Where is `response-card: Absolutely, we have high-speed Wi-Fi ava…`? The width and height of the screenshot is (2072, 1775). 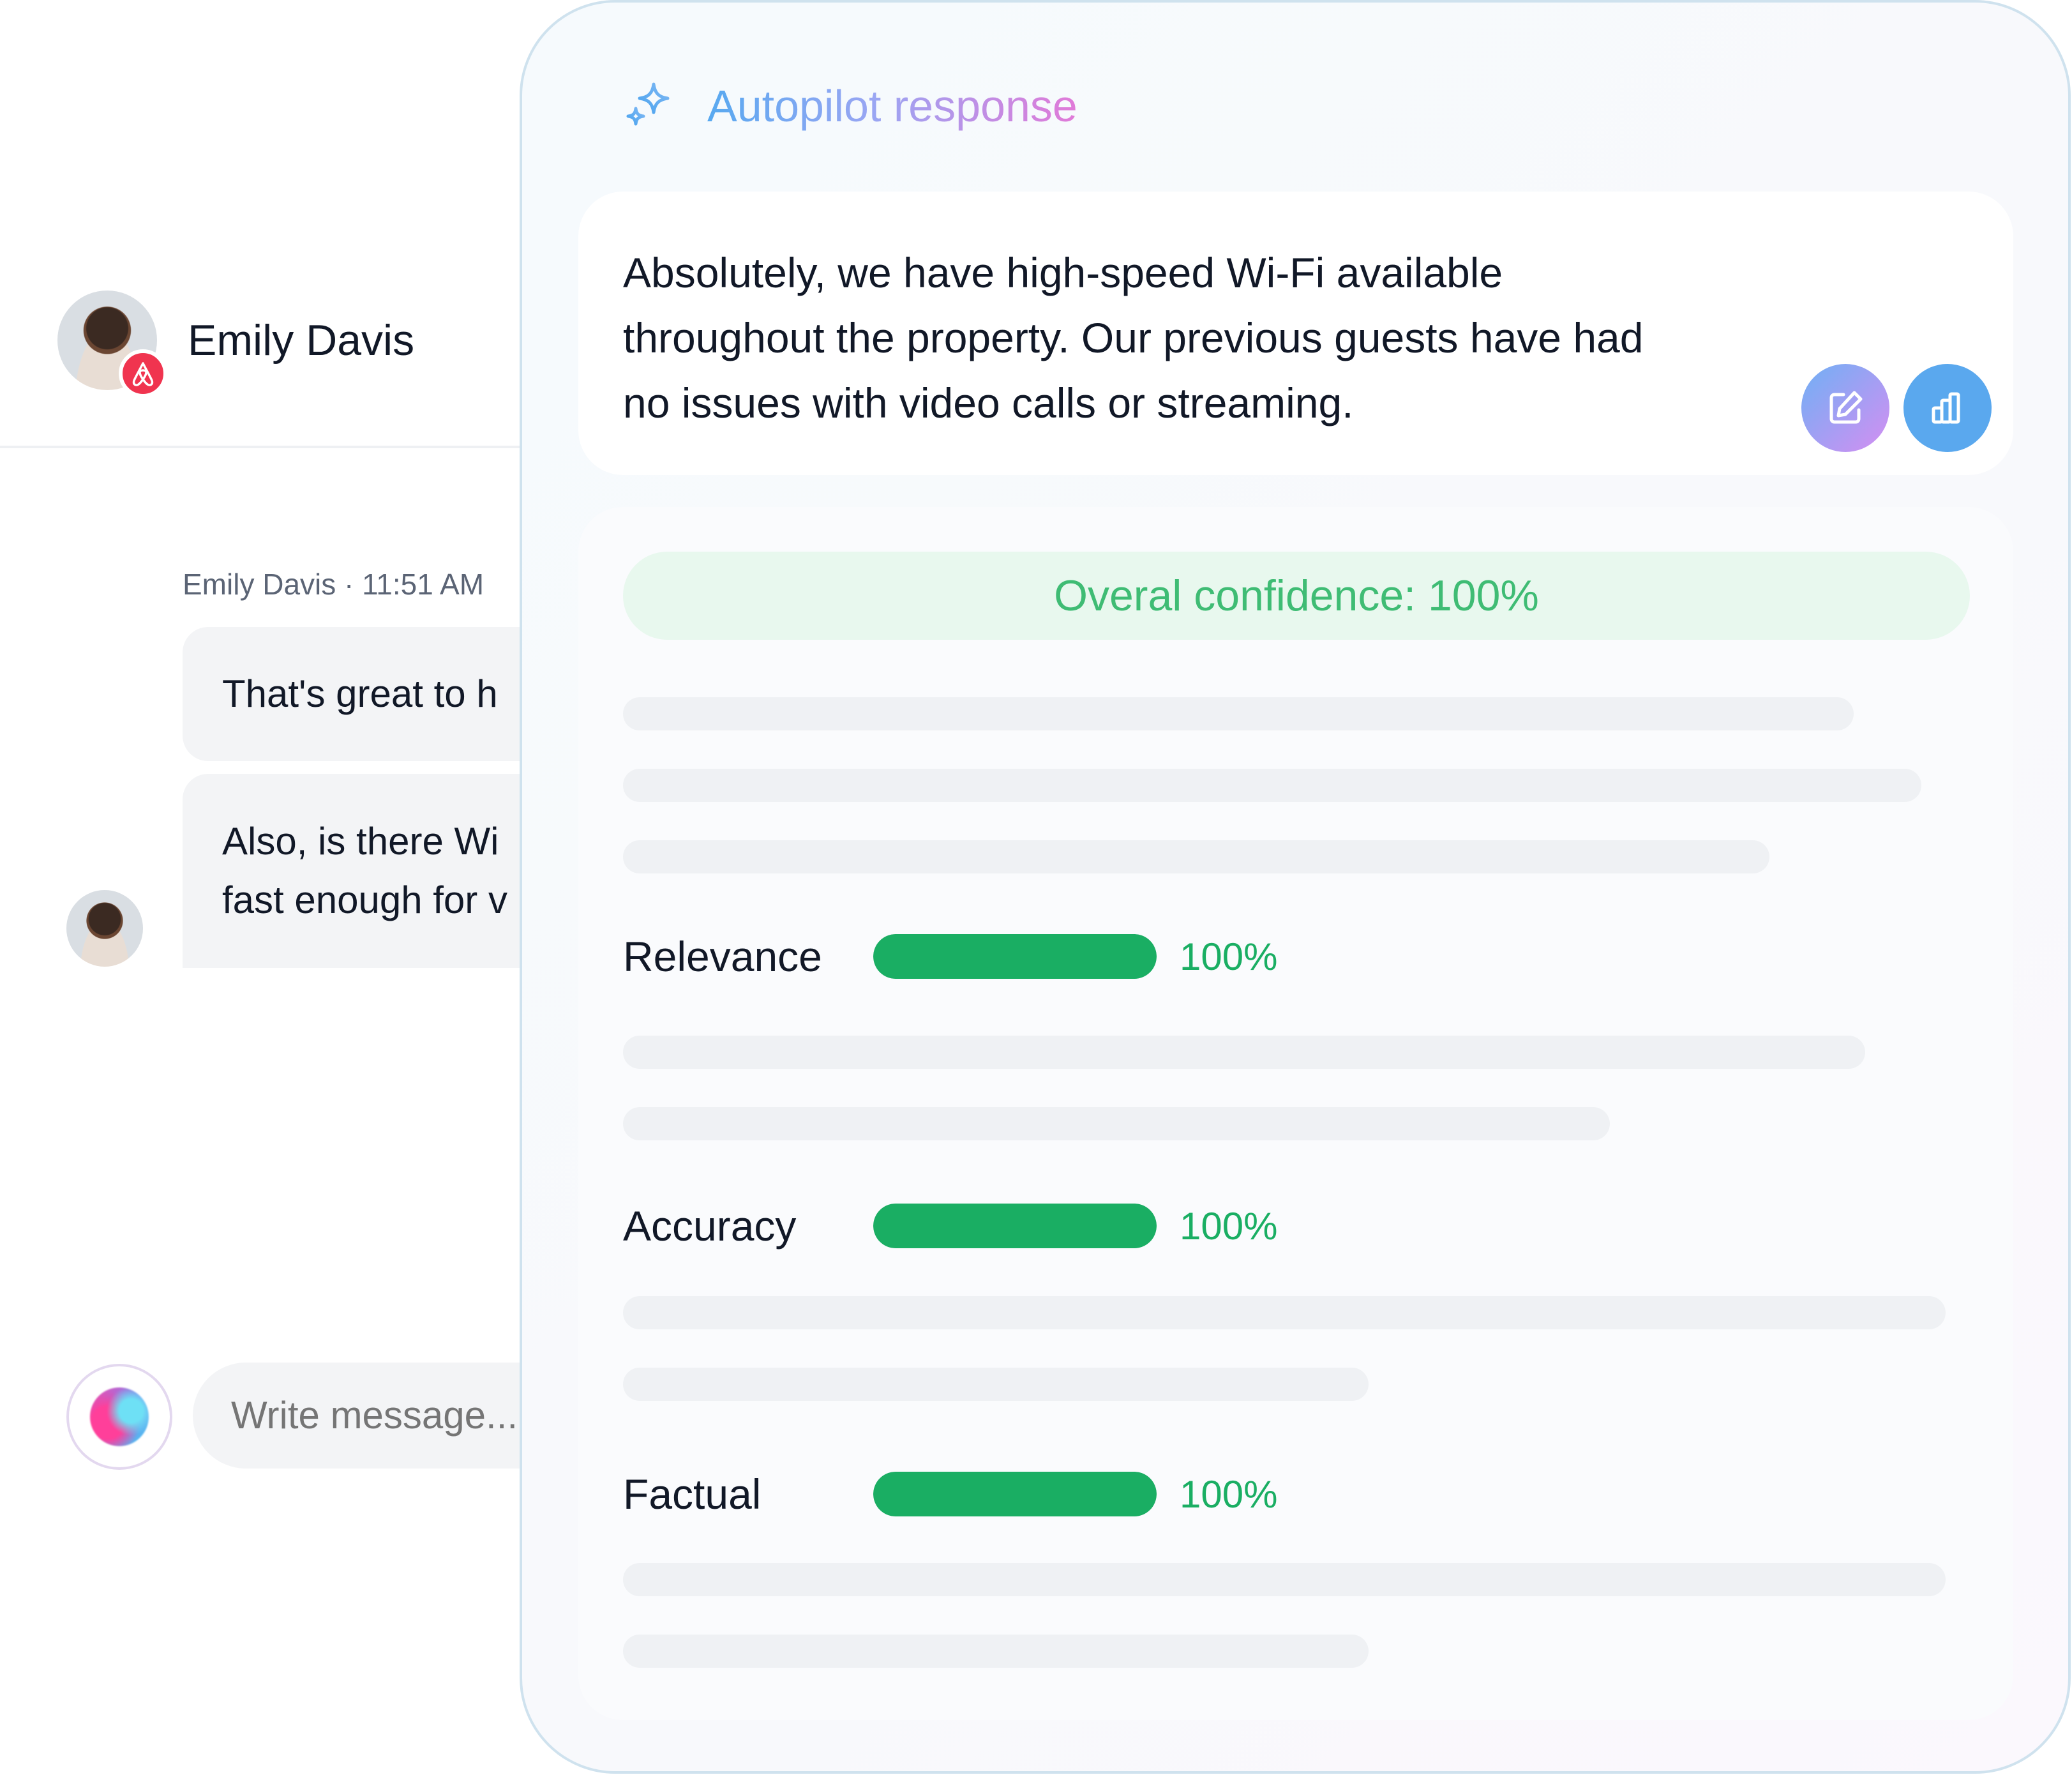 response-card: Absolutely, we have high-speed Wi-Fi ava… is located at coordinates (1295, 333).